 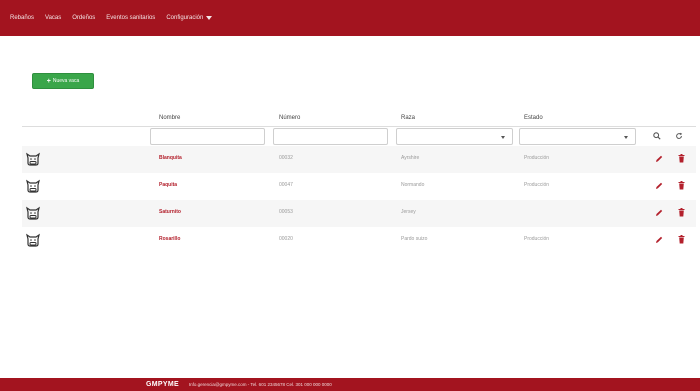 I want to click on filter-nombre-input, so click(x=207, y=136).